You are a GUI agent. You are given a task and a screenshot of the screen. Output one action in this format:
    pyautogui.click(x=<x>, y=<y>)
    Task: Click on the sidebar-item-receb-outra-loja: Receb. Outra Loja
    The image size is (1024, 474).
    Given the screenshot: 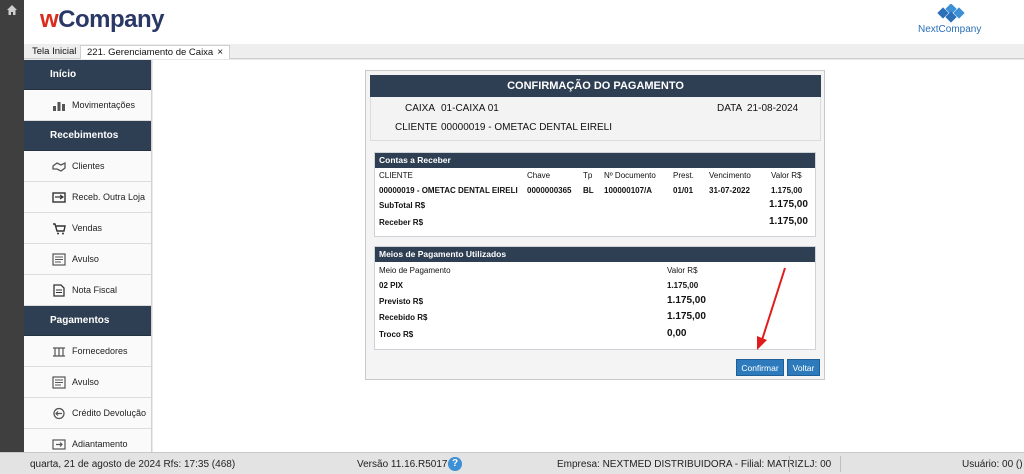 What is the action you would take?
    pyautogui.click(x=87, y=197)
    